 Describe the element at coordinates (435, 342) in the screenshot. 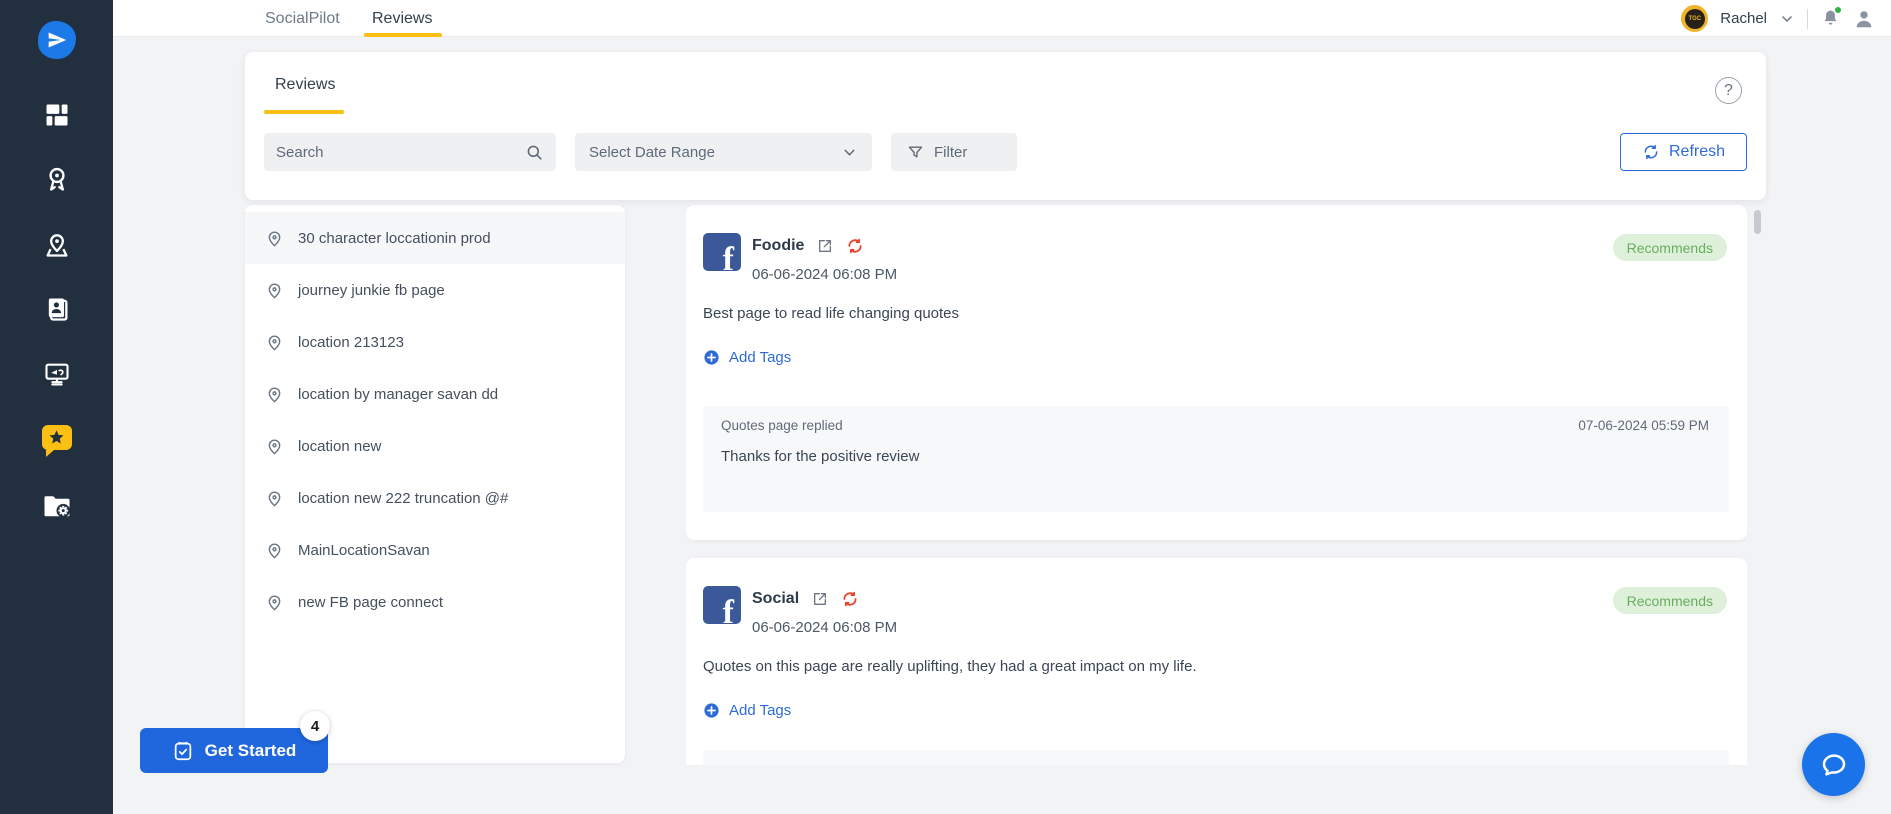

I see `location-item: location 213123` at that location.